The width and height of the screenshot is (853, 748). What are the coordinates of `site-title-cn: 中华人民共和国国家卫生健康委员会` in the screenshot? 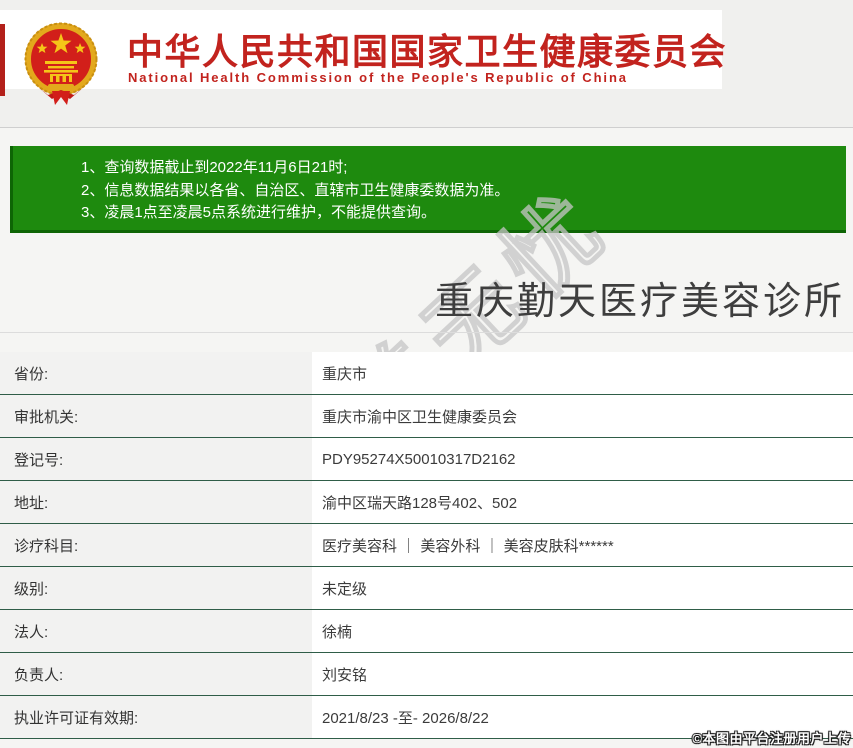 It's located at (427, 51).